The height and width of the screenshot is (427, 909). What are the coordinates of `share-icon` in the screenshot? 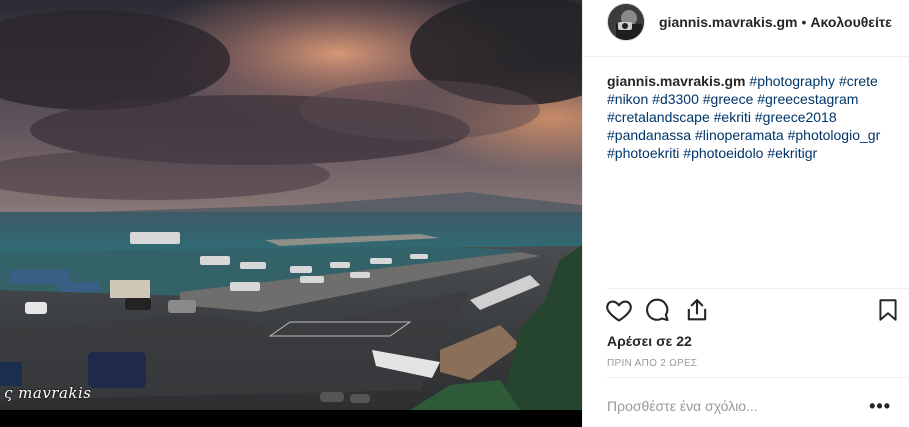 It's located at (698, 311).